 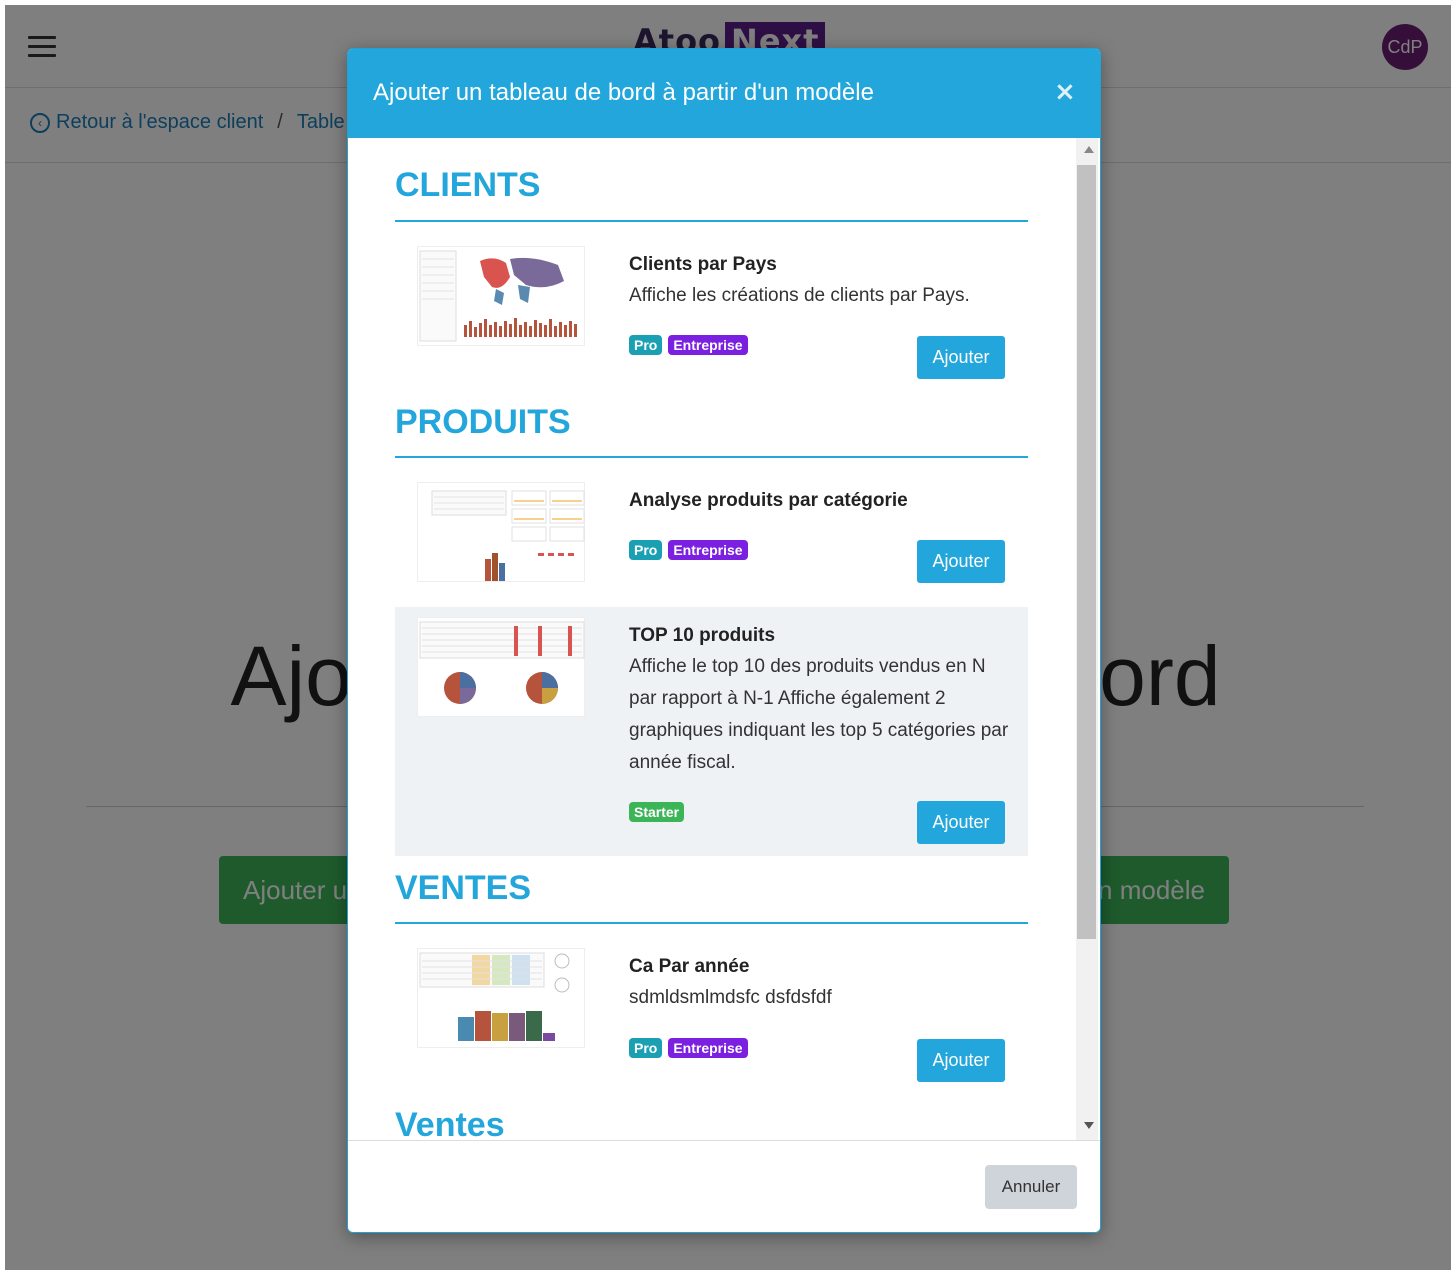 What do you see at coordinates (689, 966) in the screenshot?
I see `template-title: Ca Par année` at bounding box center [689, 966].